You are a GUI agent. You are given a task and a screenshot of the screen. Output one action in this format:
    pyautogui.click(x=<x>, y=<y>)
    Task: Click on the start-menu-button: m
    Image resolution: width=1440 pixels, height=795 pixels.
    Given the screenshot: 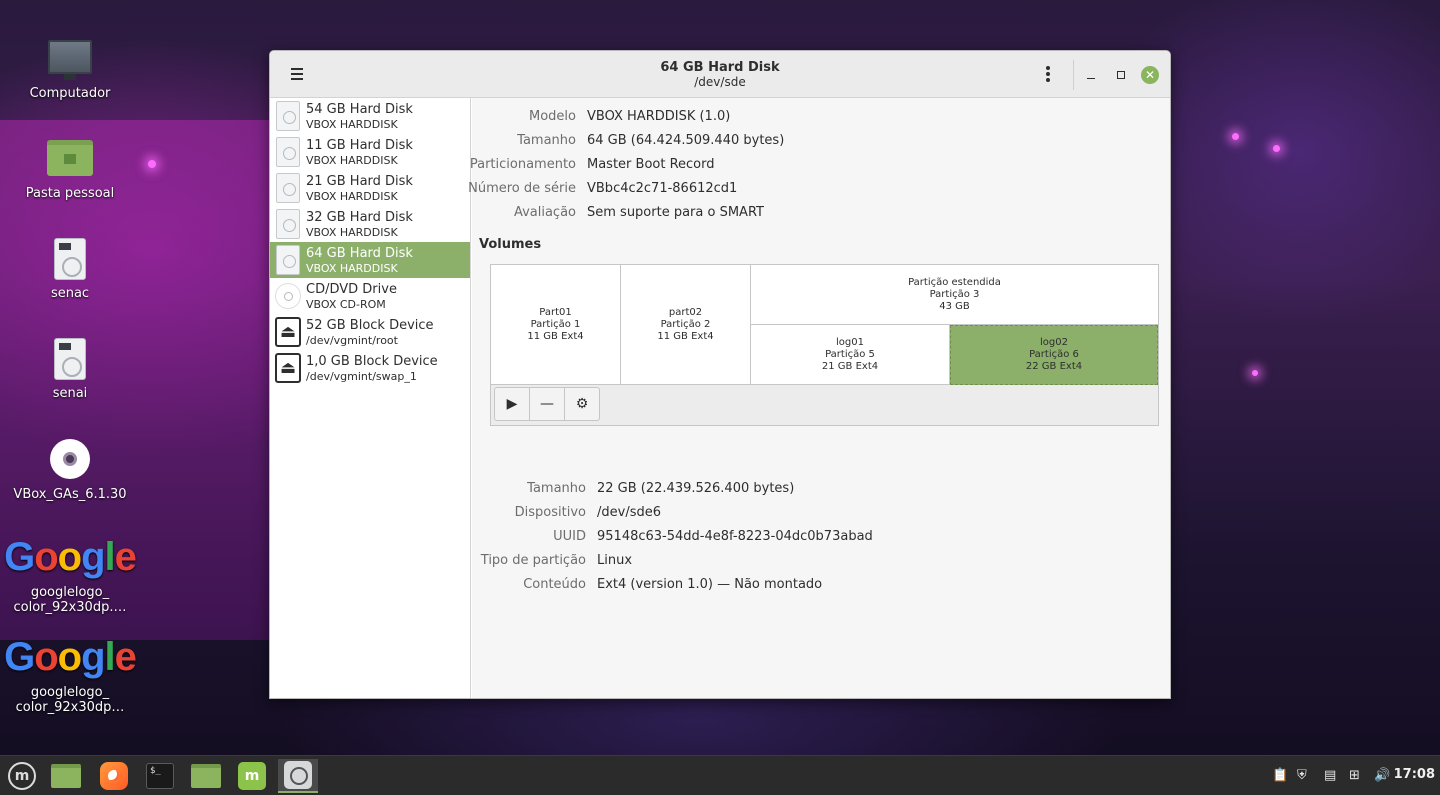 What is the action you would take?
    pyautogui.click(x=22, y=776)
    